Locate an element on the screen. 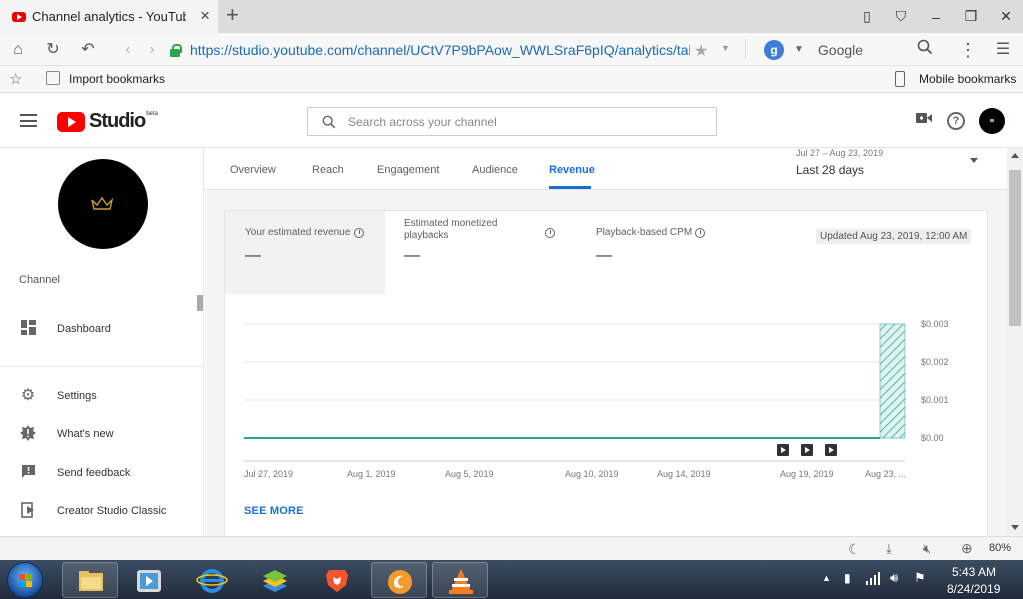  date-range-dates: Jul 27 – Aug 23, 2019 is located at coordinates (839, 153).